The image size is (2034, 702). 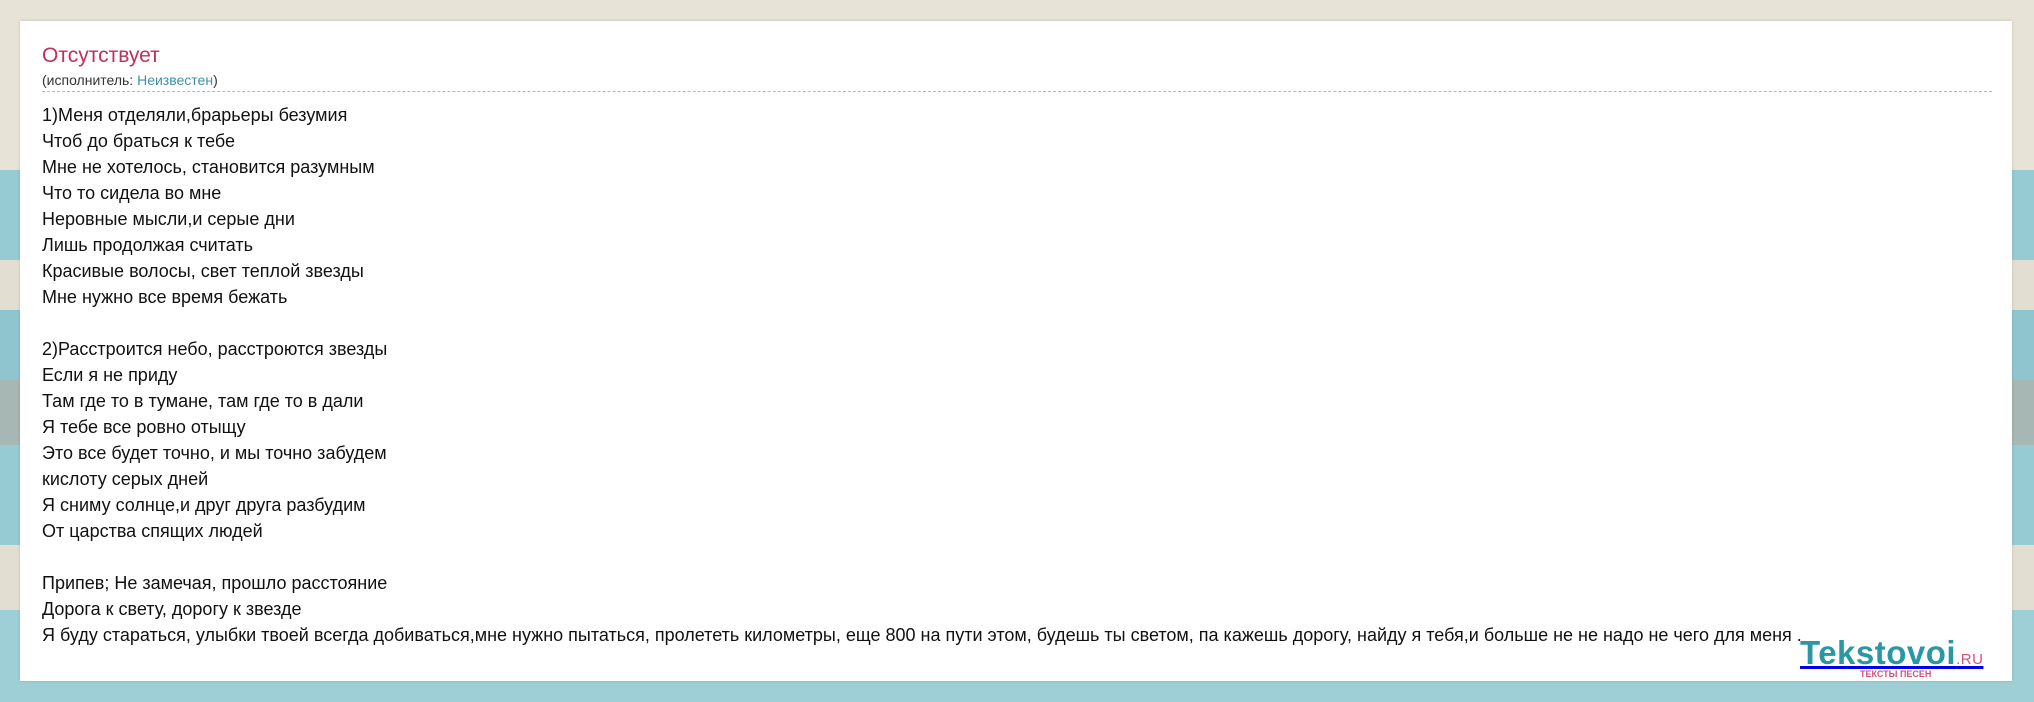 What do you see at coordinates (203, 271) in the screenshot?
I see `lyric-line: Красивые волосы, свет теплой звезды` at bounding box center [203, 271].